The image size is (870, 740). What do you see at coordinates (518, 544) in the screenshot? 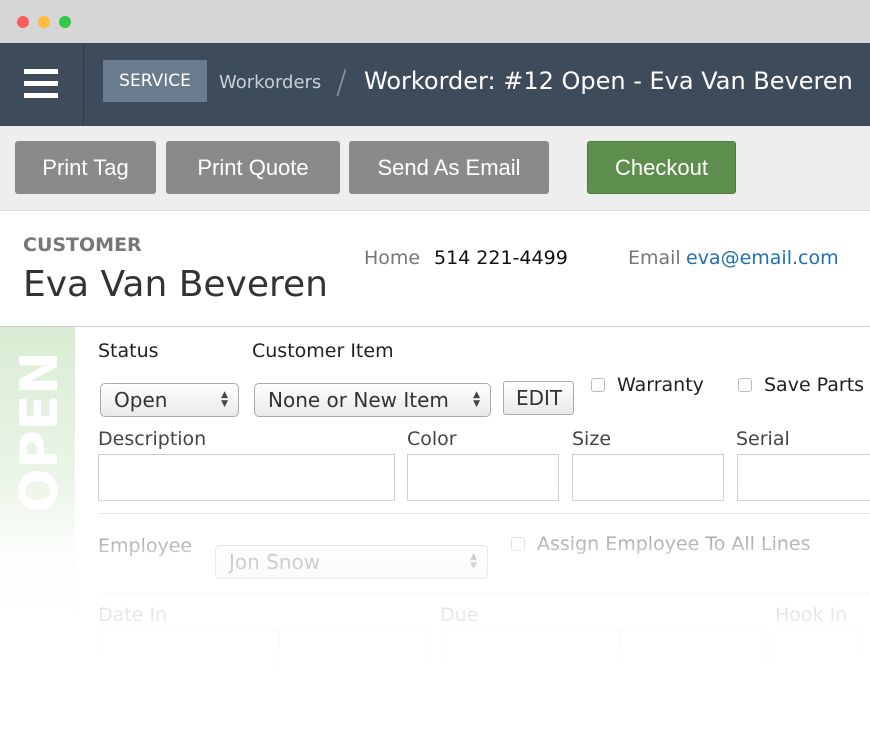
I see `assign-all-checkbox` at bounding box center [518, 544].